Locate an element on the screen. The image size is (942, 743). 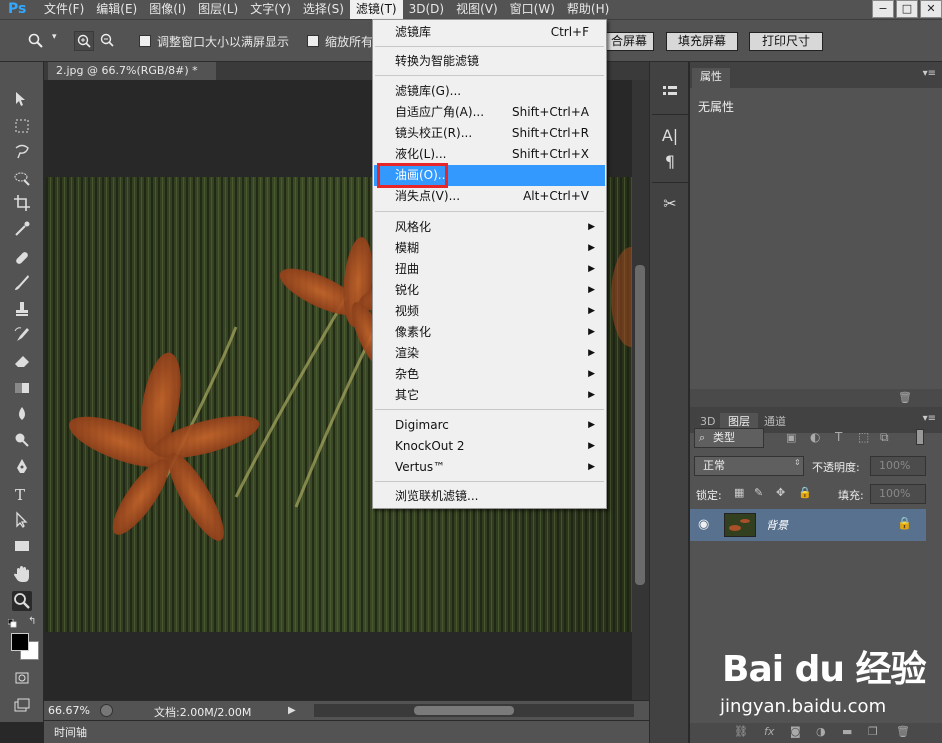
lasso-tool-icon is located at coordinates (22, 152).